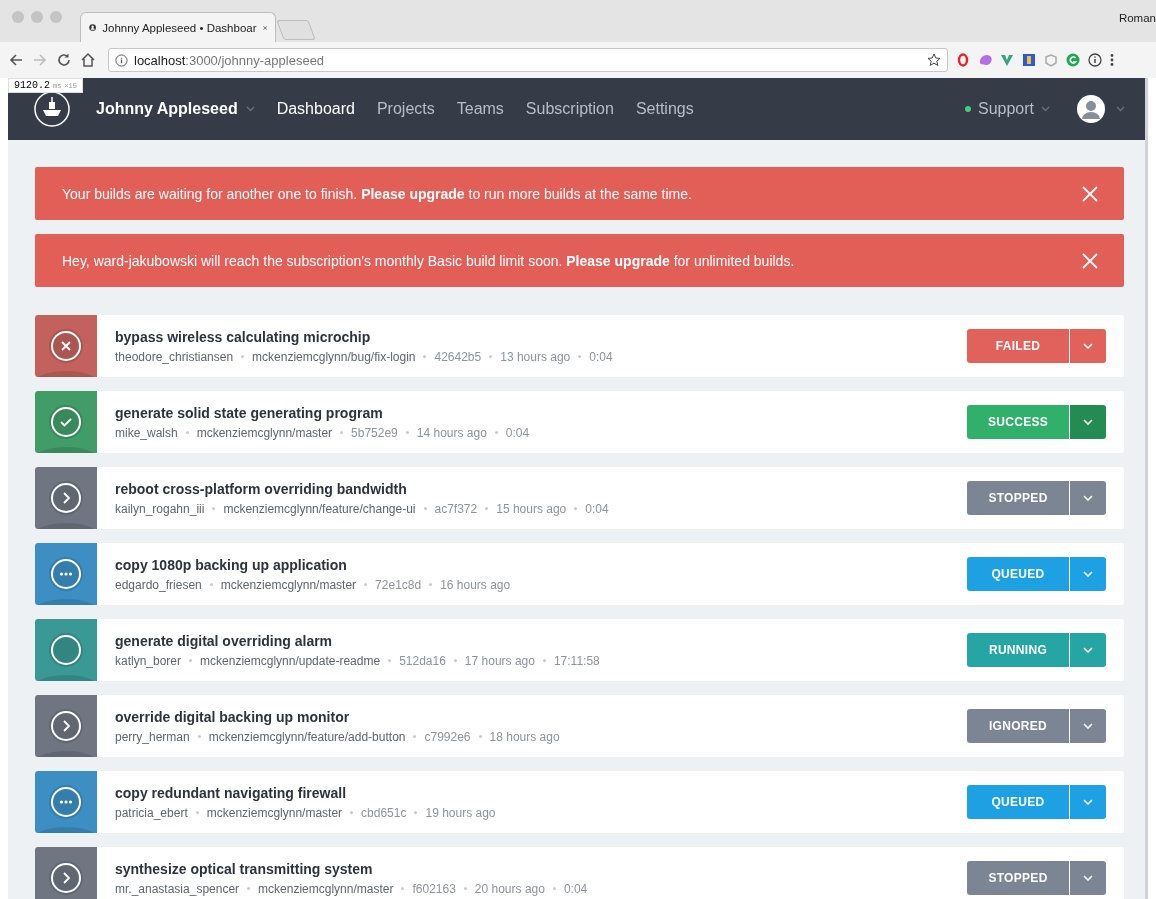  What do you see at coordinates (264, 27) in the screenshot?
I see `close-tab-icon` at bounding box center [264, 27].